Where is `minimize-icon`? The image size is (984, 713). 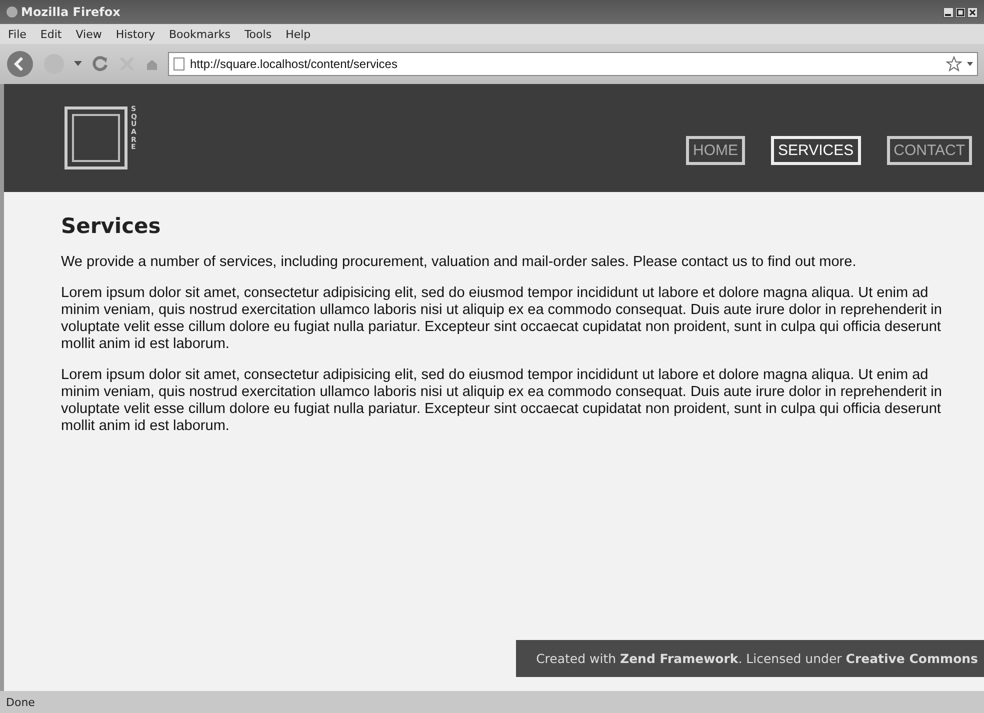 minimize-icon is located at coordinates (948, 12).